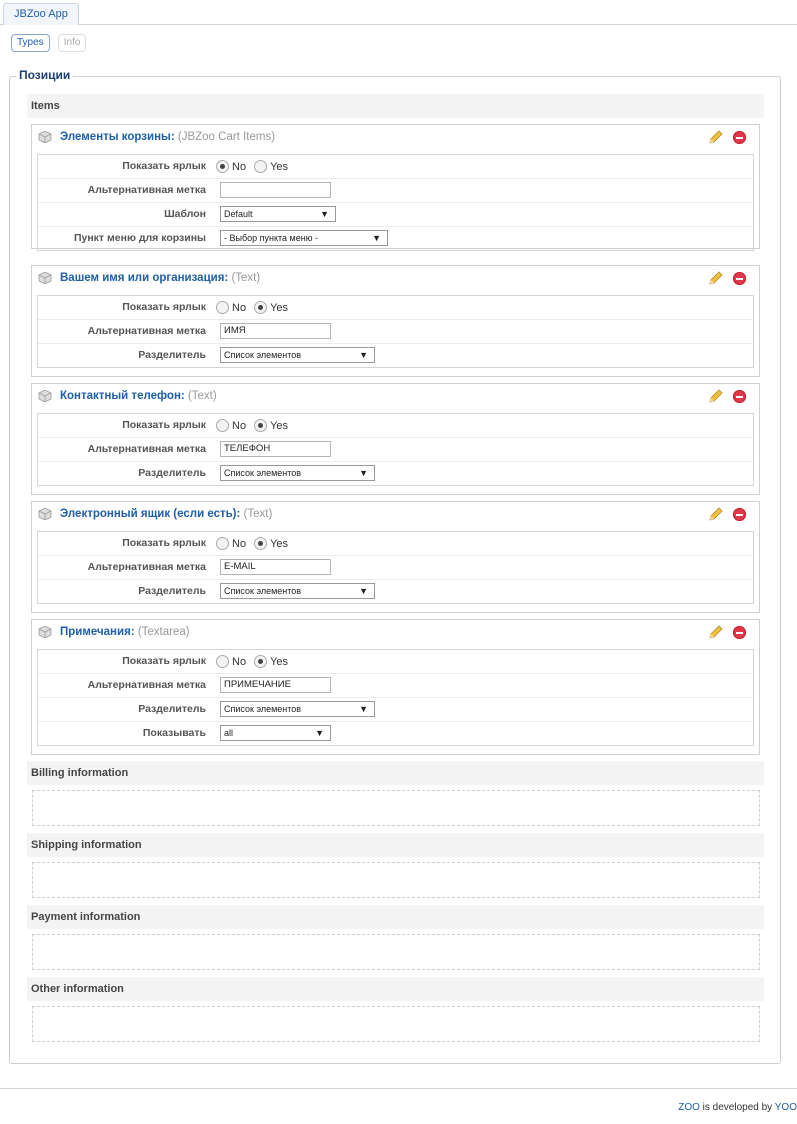 Image resolution: width=797 pixels, height=1124 pixels. Describe the element at coordinates (398, 12) in the screenshot. I see `app-tab-bar: JBZoo App` at that location.